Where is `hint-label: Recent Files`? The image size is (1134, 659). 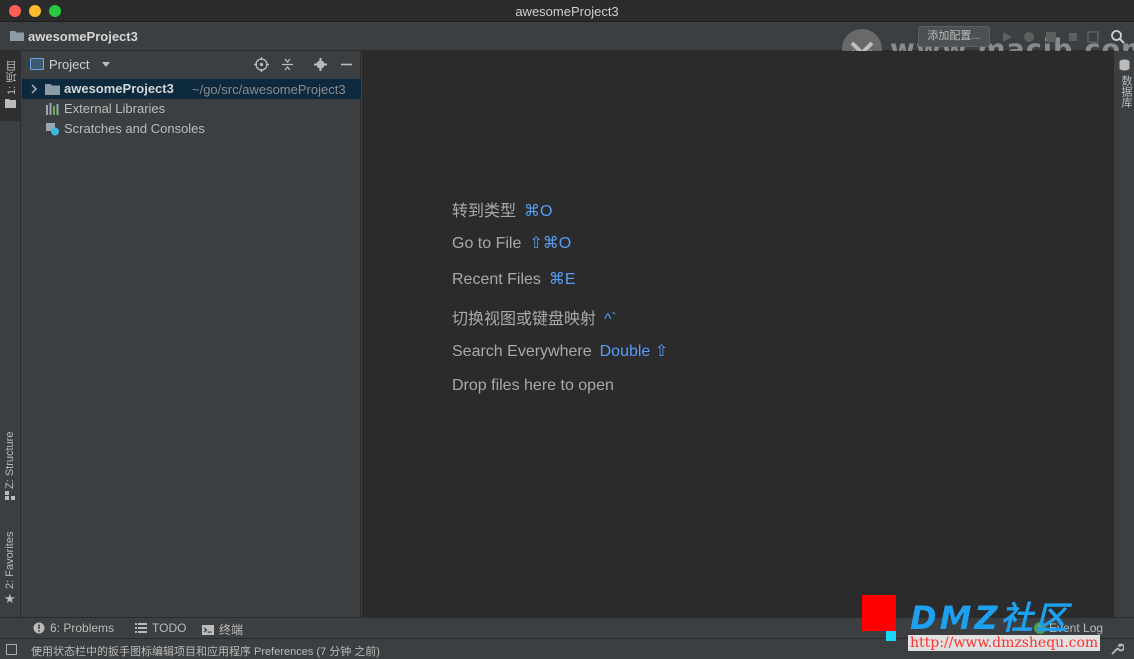
hint-label: Recent Files is located at coordinates (496, 279).